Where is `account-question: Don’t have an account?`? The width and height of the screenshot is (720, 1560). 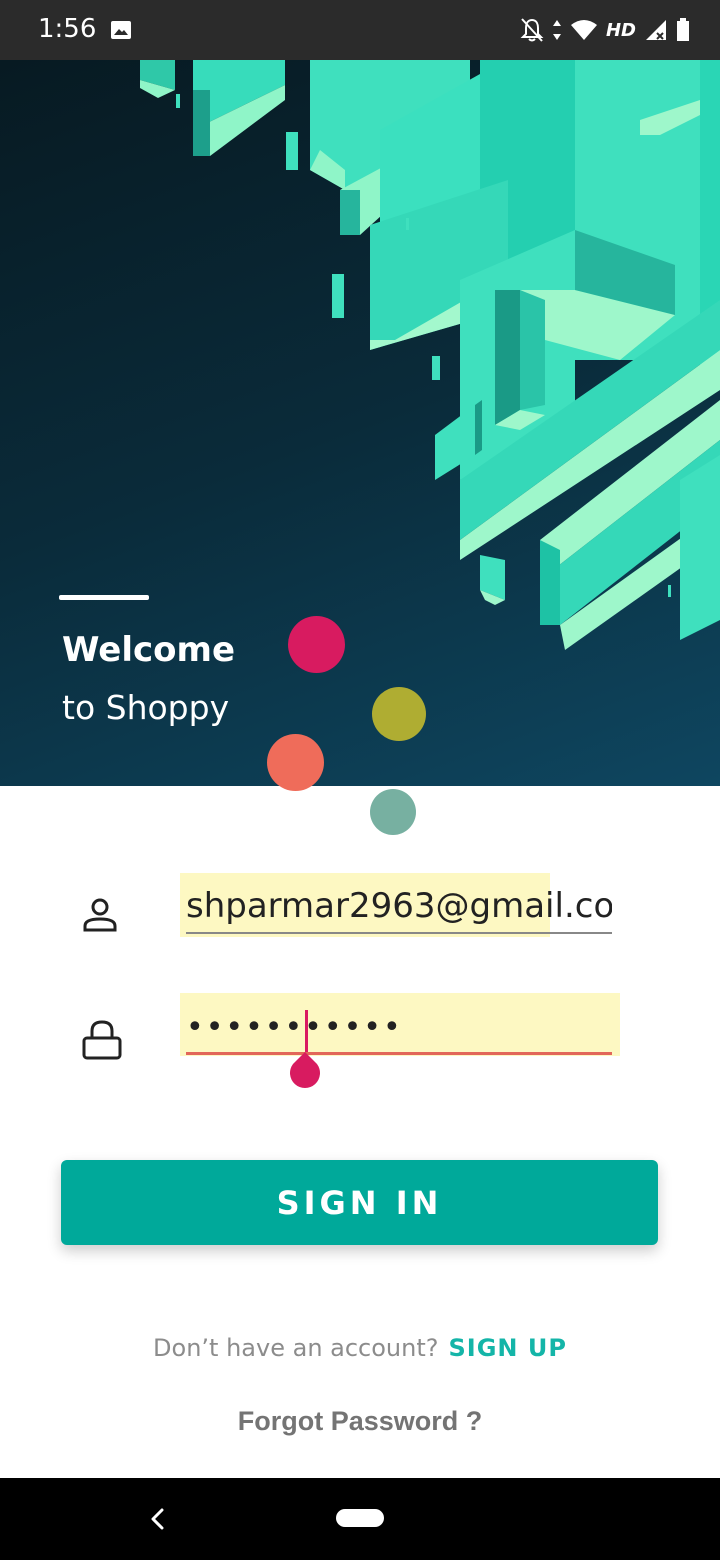
account-question: Don’t have an account? is located at coordinates (296, 1348).